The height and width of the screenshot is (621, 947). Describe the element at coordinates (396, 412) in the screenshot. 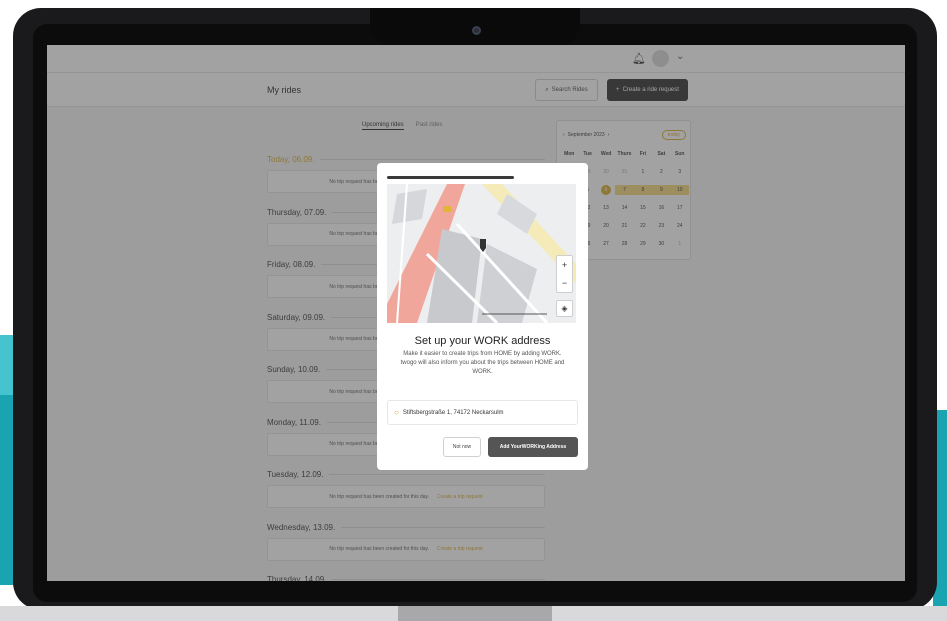

I see `location-pin-icon: ○` at that location.